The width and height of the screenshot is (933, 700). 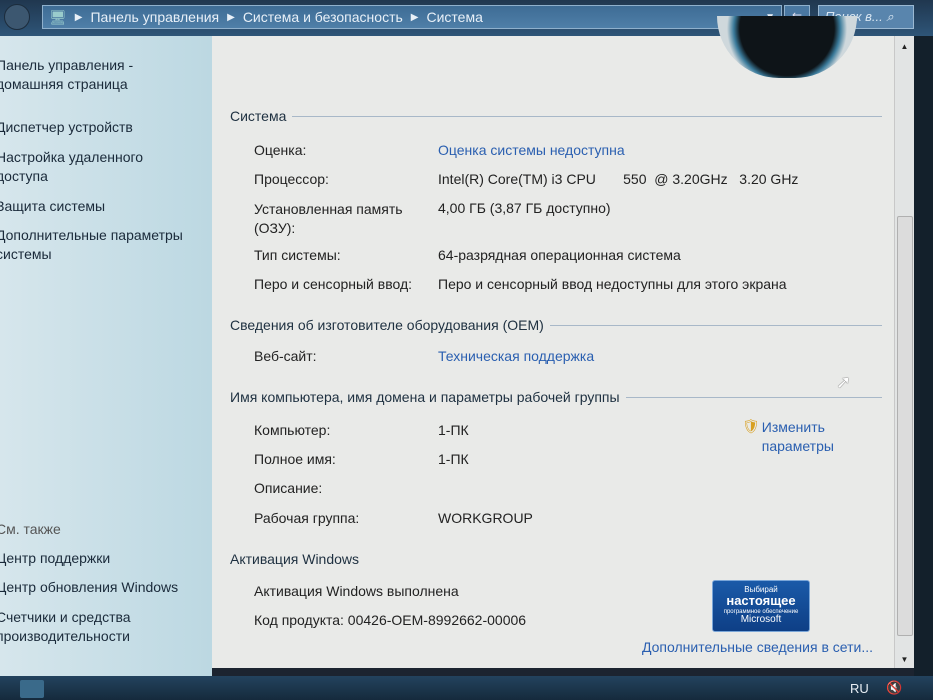 I want to click on badge-text: Microsoft, so click(x=761, y=619).